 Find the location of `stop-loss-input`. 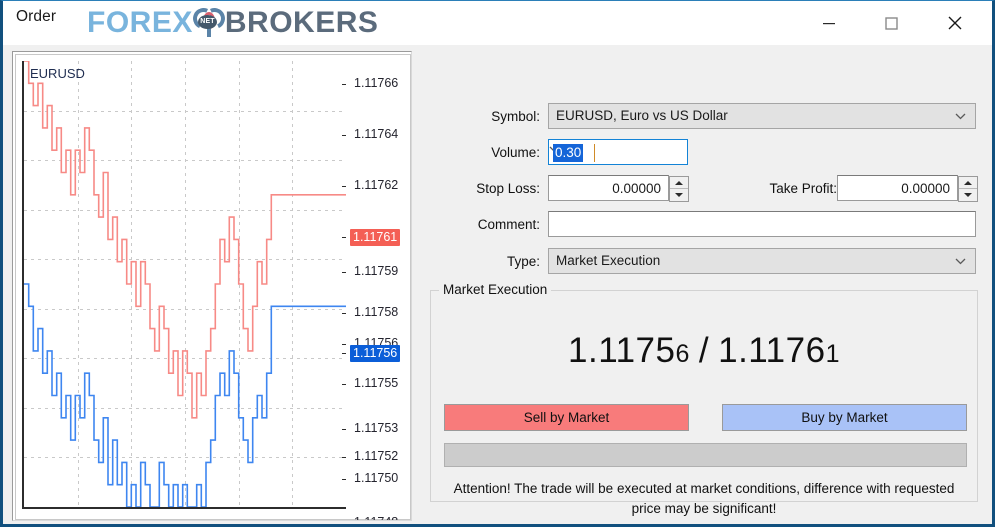

stop-loss-input is located at coordinates (608, 188).